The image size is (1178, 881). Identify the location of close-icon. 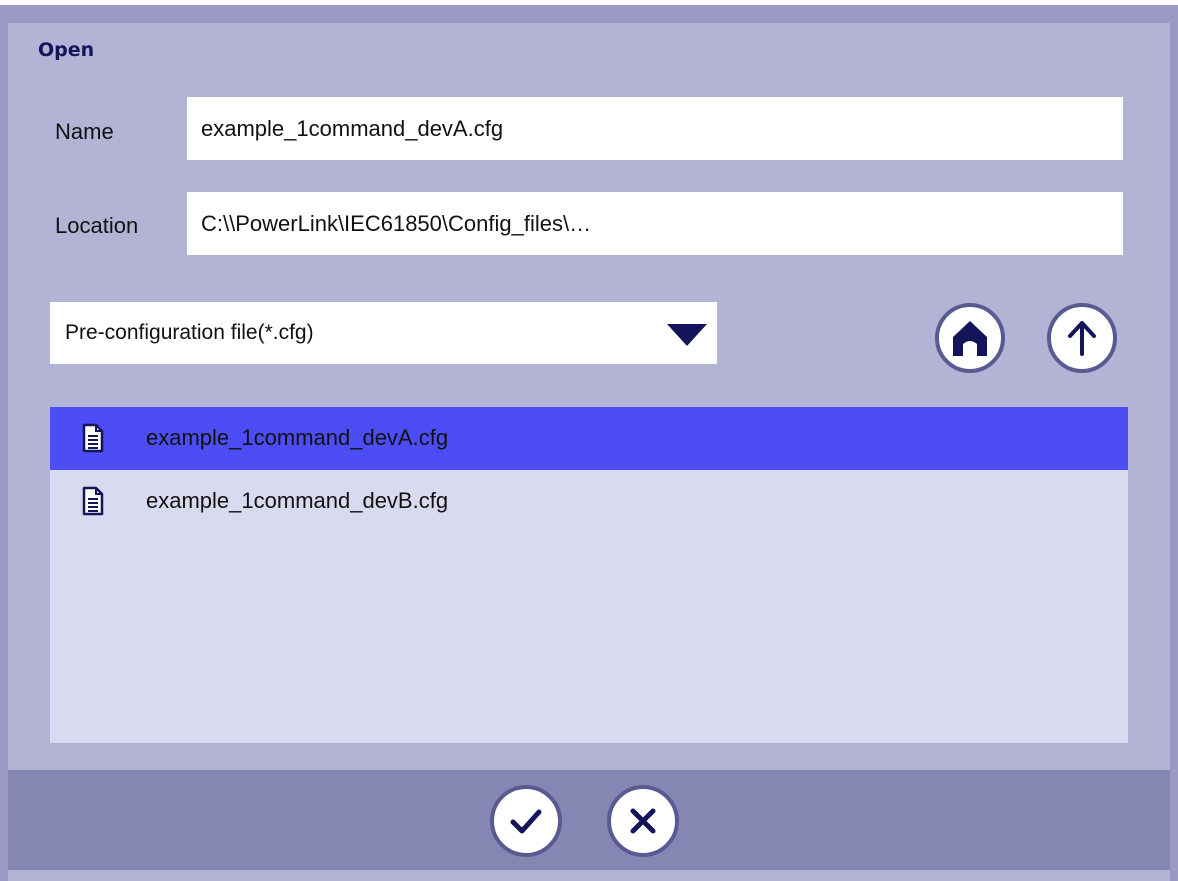
(643, 821).